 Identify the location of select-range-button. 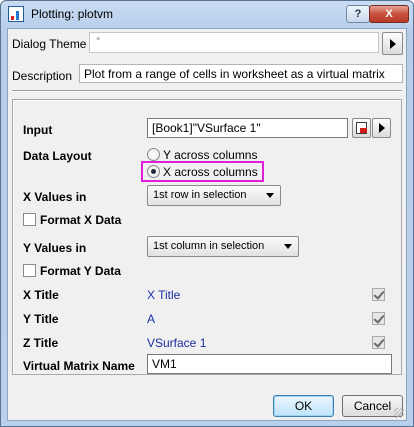
(361, 128).